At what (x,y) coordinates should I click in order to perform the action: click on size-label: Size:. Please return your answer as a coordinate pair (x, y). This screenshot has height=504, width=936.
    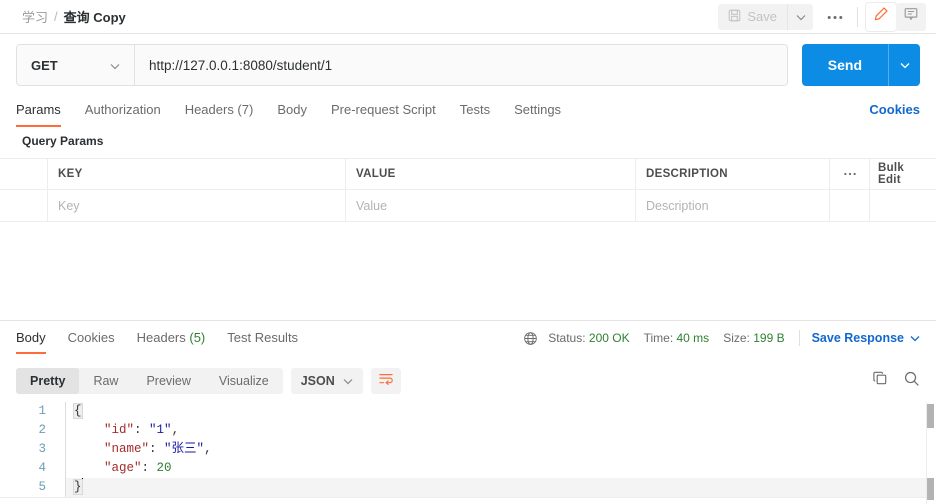
    Looking at the image, I should click on (736, 338).